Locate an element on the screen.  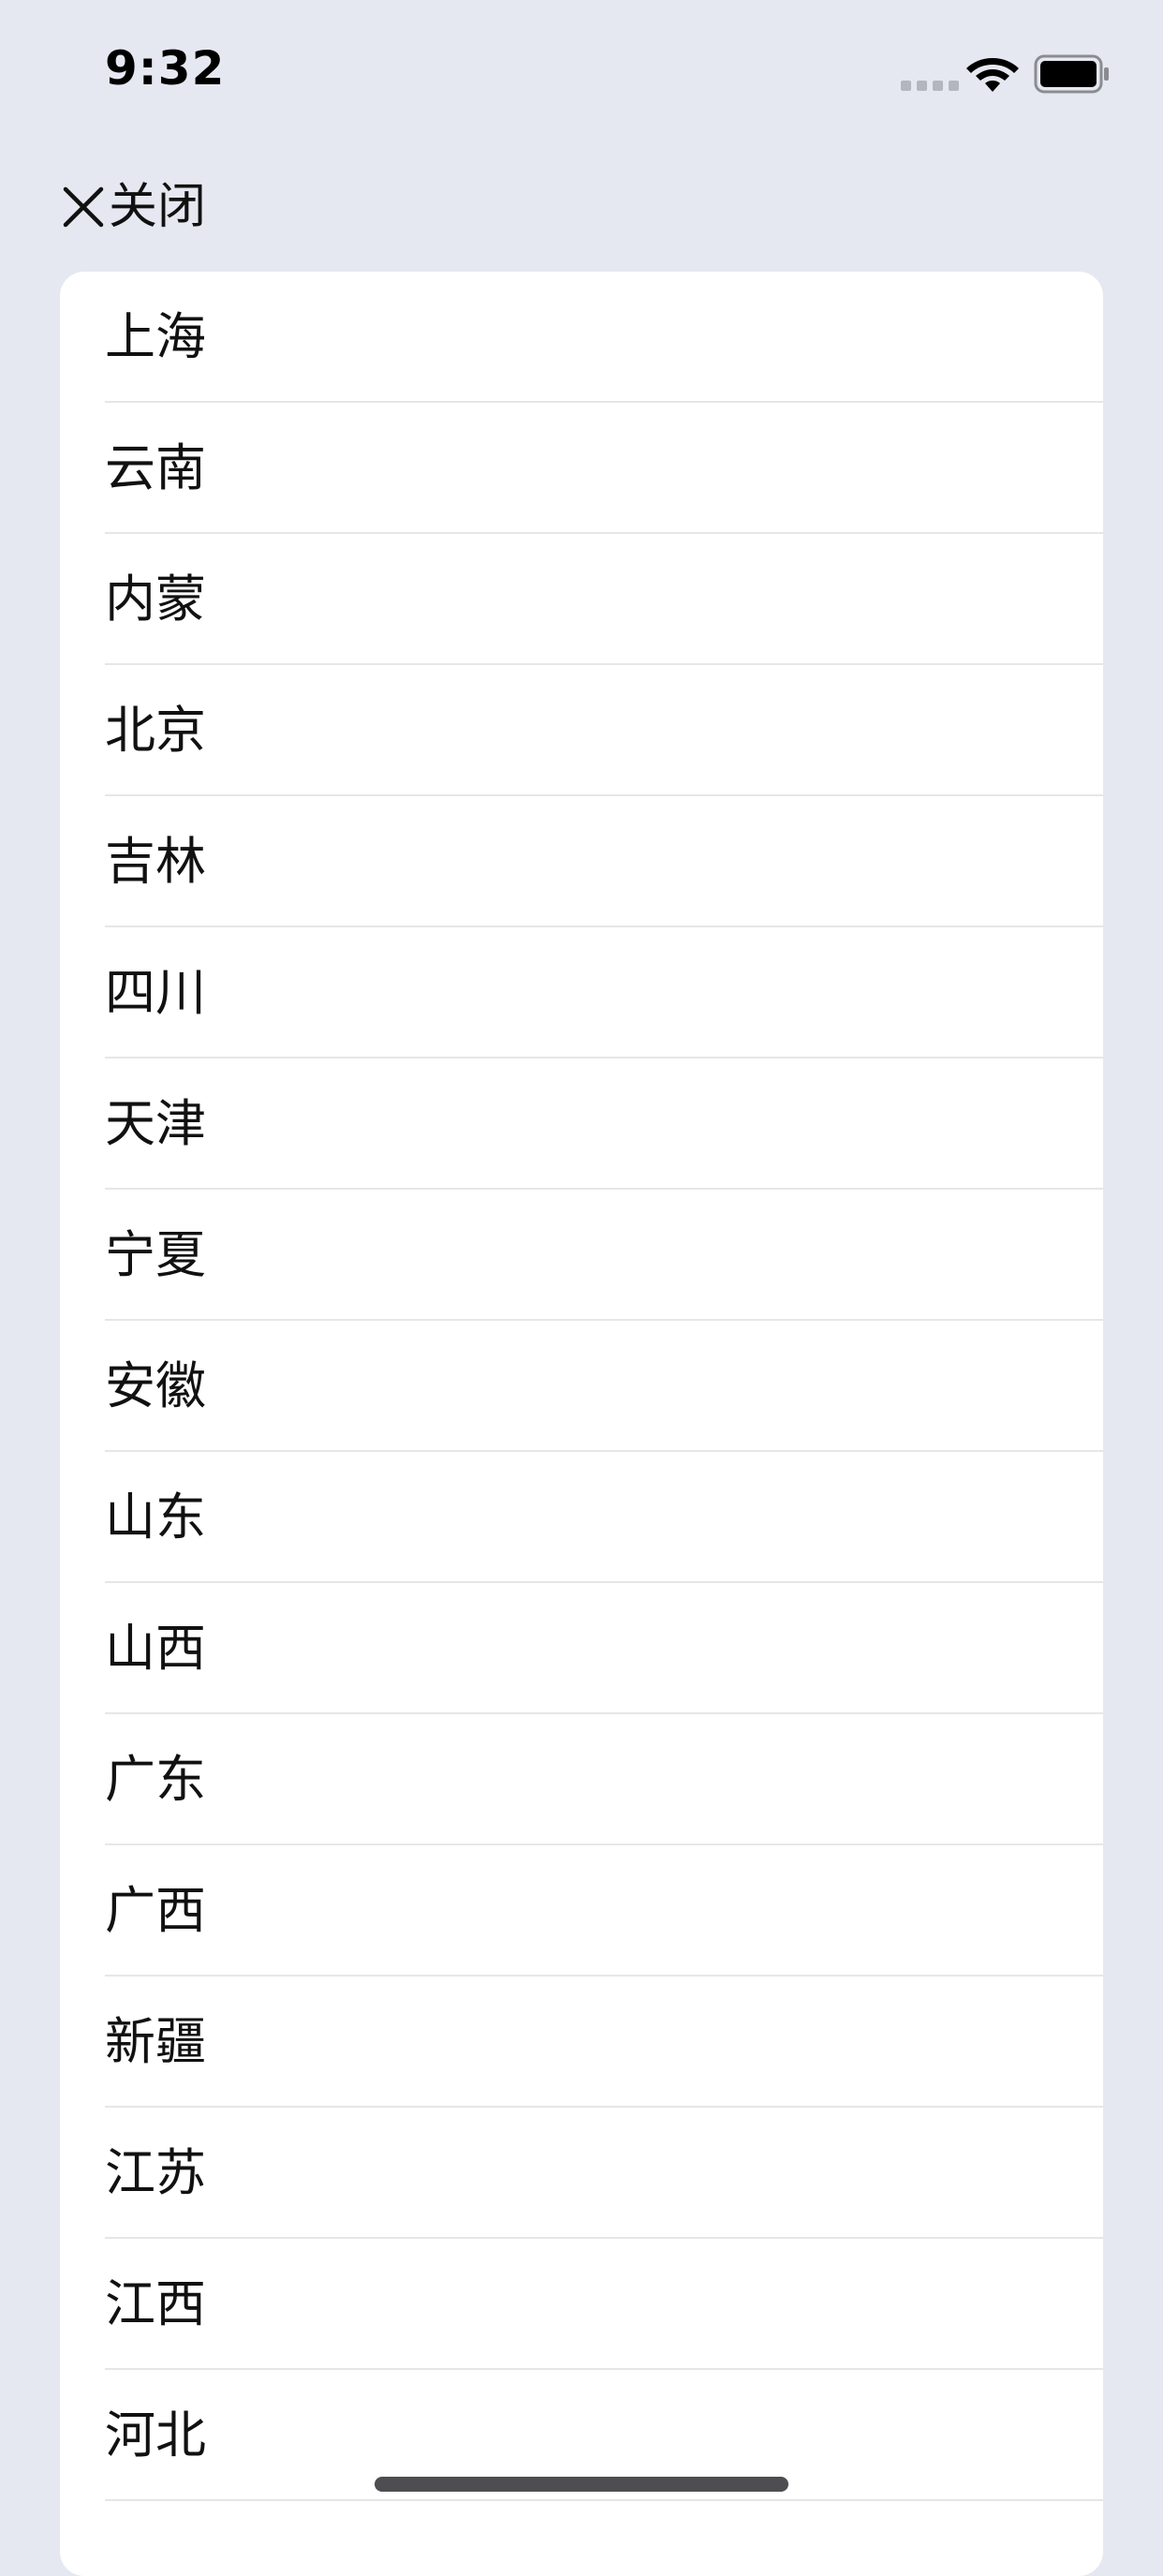
province-label: 四川 is located at coordinates (155, 993).